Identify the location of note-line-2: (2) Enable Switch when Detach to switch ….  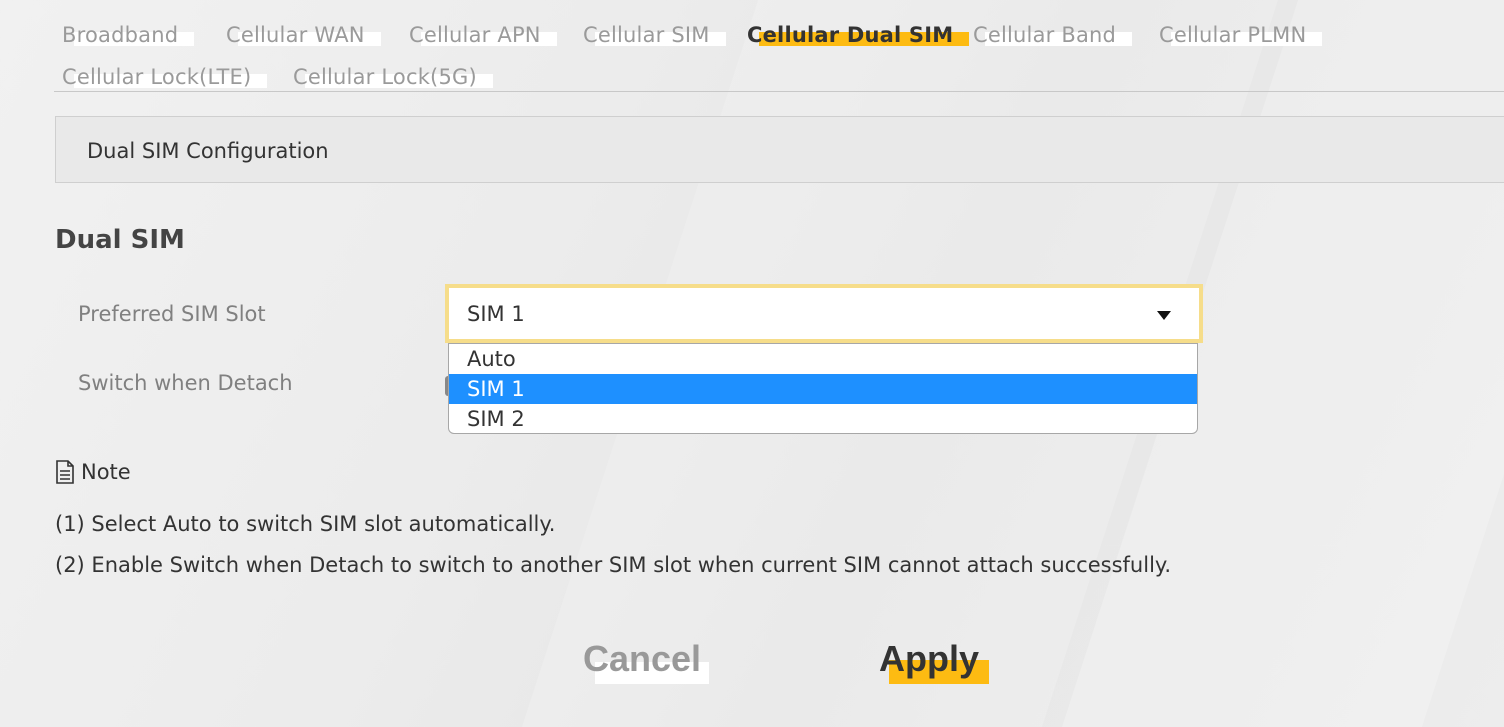
(613, 565).